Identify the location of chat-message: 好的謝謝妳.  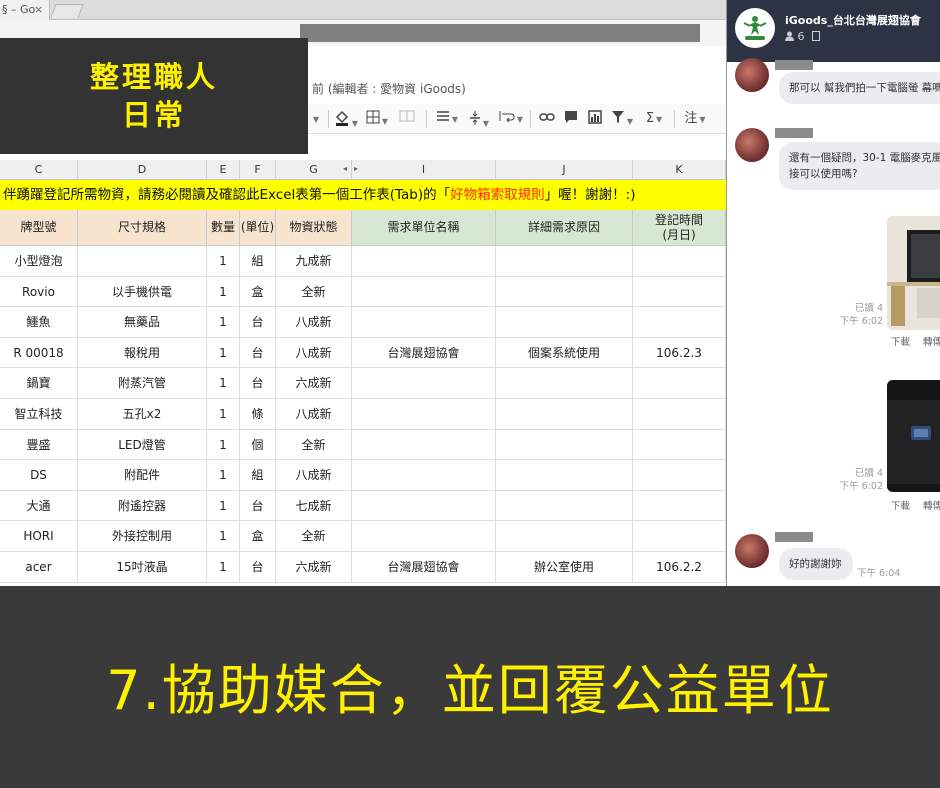
(816, 564).